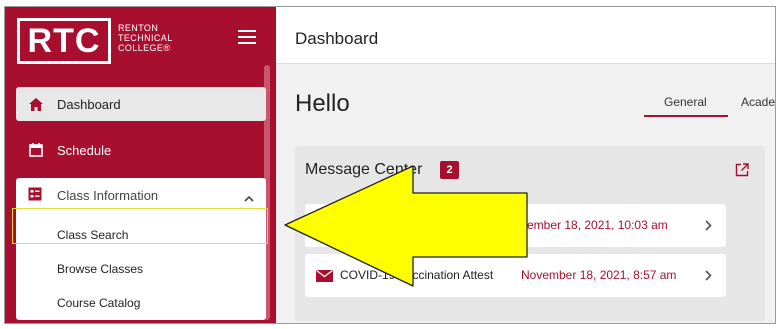 The image size is (780, 329). Describe the element at coordinates (36, 150) in the screenshot. I see `calendar-icon` at that location.